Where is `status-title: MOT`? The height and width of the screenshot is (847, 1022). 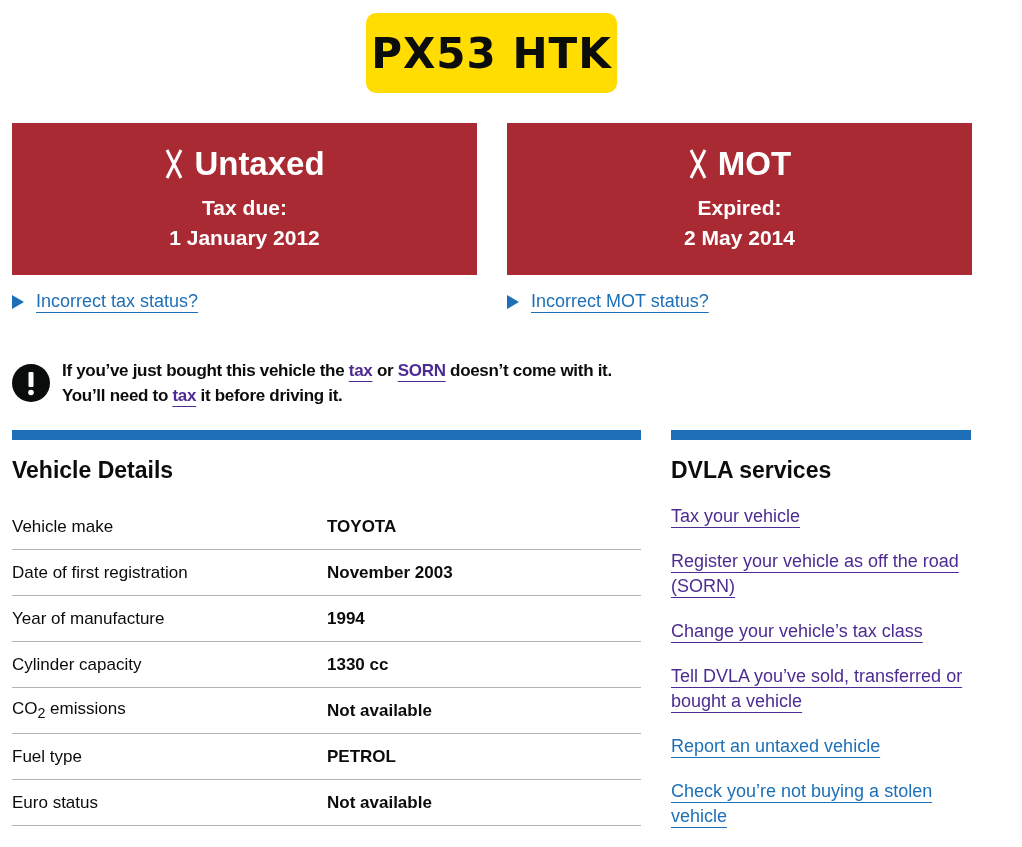
status-title: MOT is located at coordinates (754, 164).